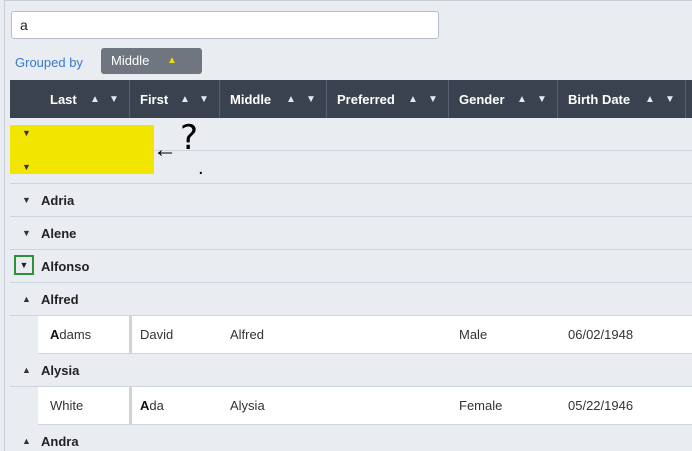 Image resolution: width=692 pixels, height=451 pixels. I want to click on highlighter-mark, so click(82, 149).